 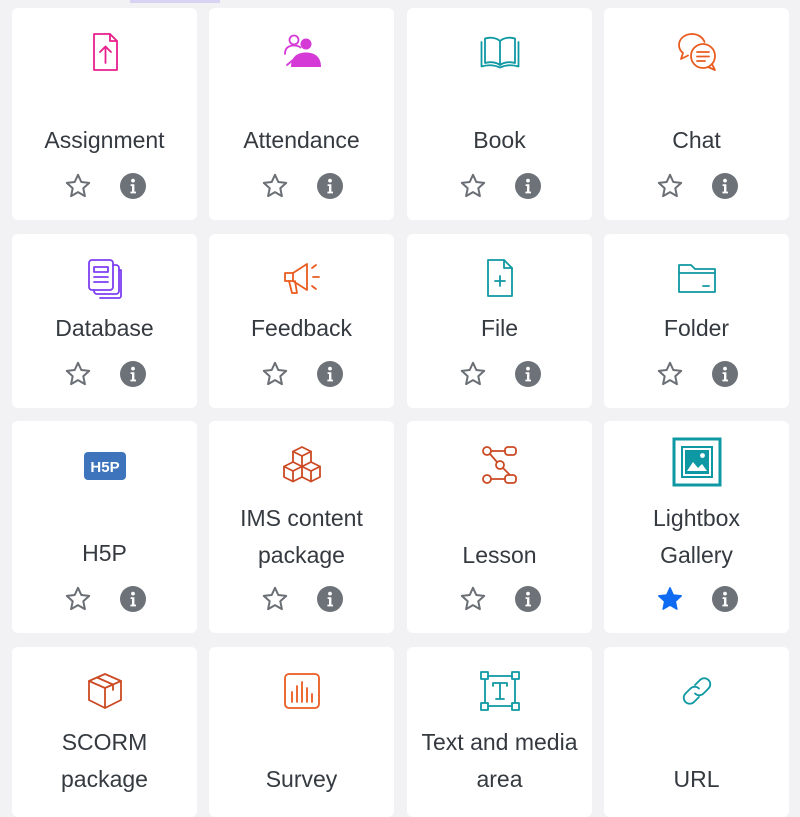 What do you see at coordinates (302, 278) in the screenshot?
I see `megaphone-icon` at bounding box center [302, 278].